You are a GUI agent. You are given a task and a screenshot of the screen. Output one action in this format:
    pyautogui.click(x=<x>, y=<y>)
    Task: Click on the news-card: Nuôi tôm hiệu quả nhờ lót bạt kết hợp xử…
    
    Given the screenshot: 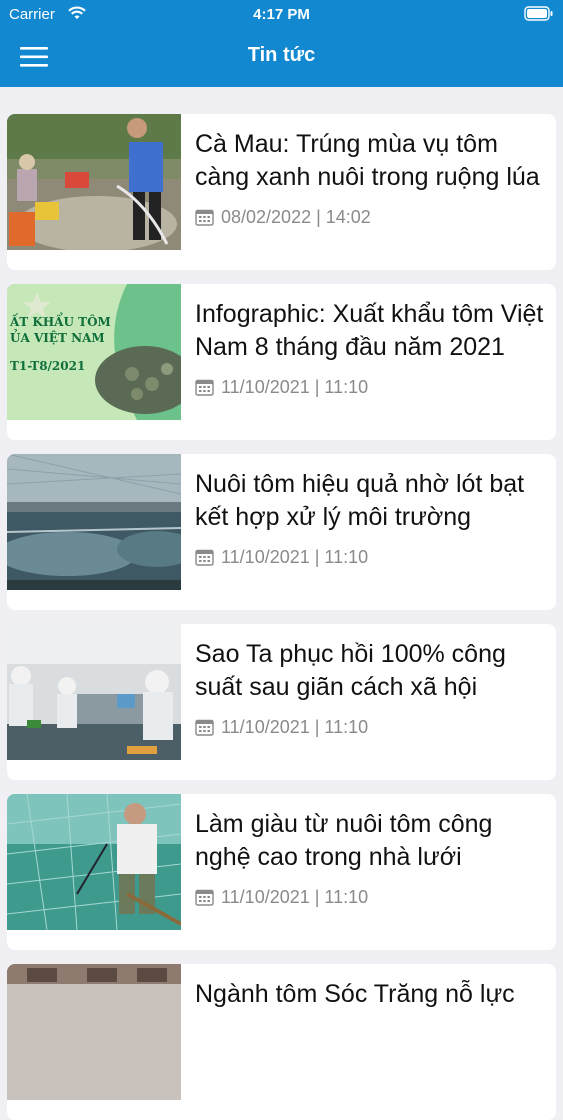 What is the action you would take?
    pyautogui.click(x=281, y=532)
    